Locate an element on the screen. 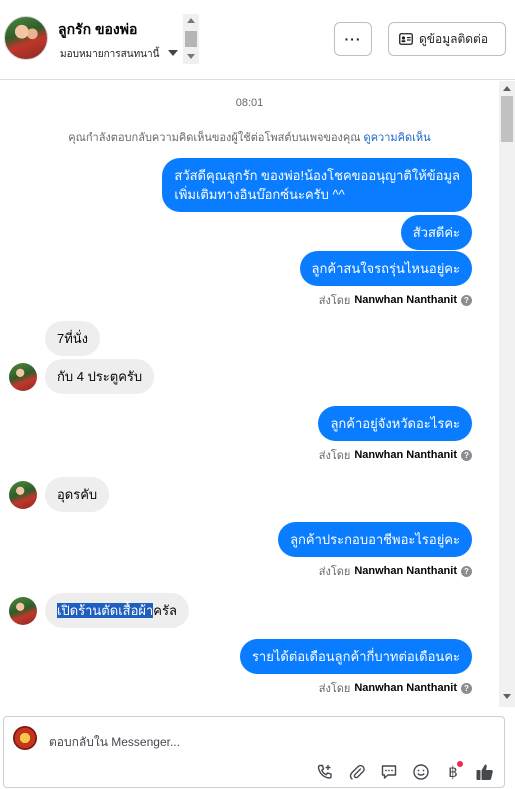 This screenshot has height=789, width=515. caret-down-icon is located at coordinates (173, 53).